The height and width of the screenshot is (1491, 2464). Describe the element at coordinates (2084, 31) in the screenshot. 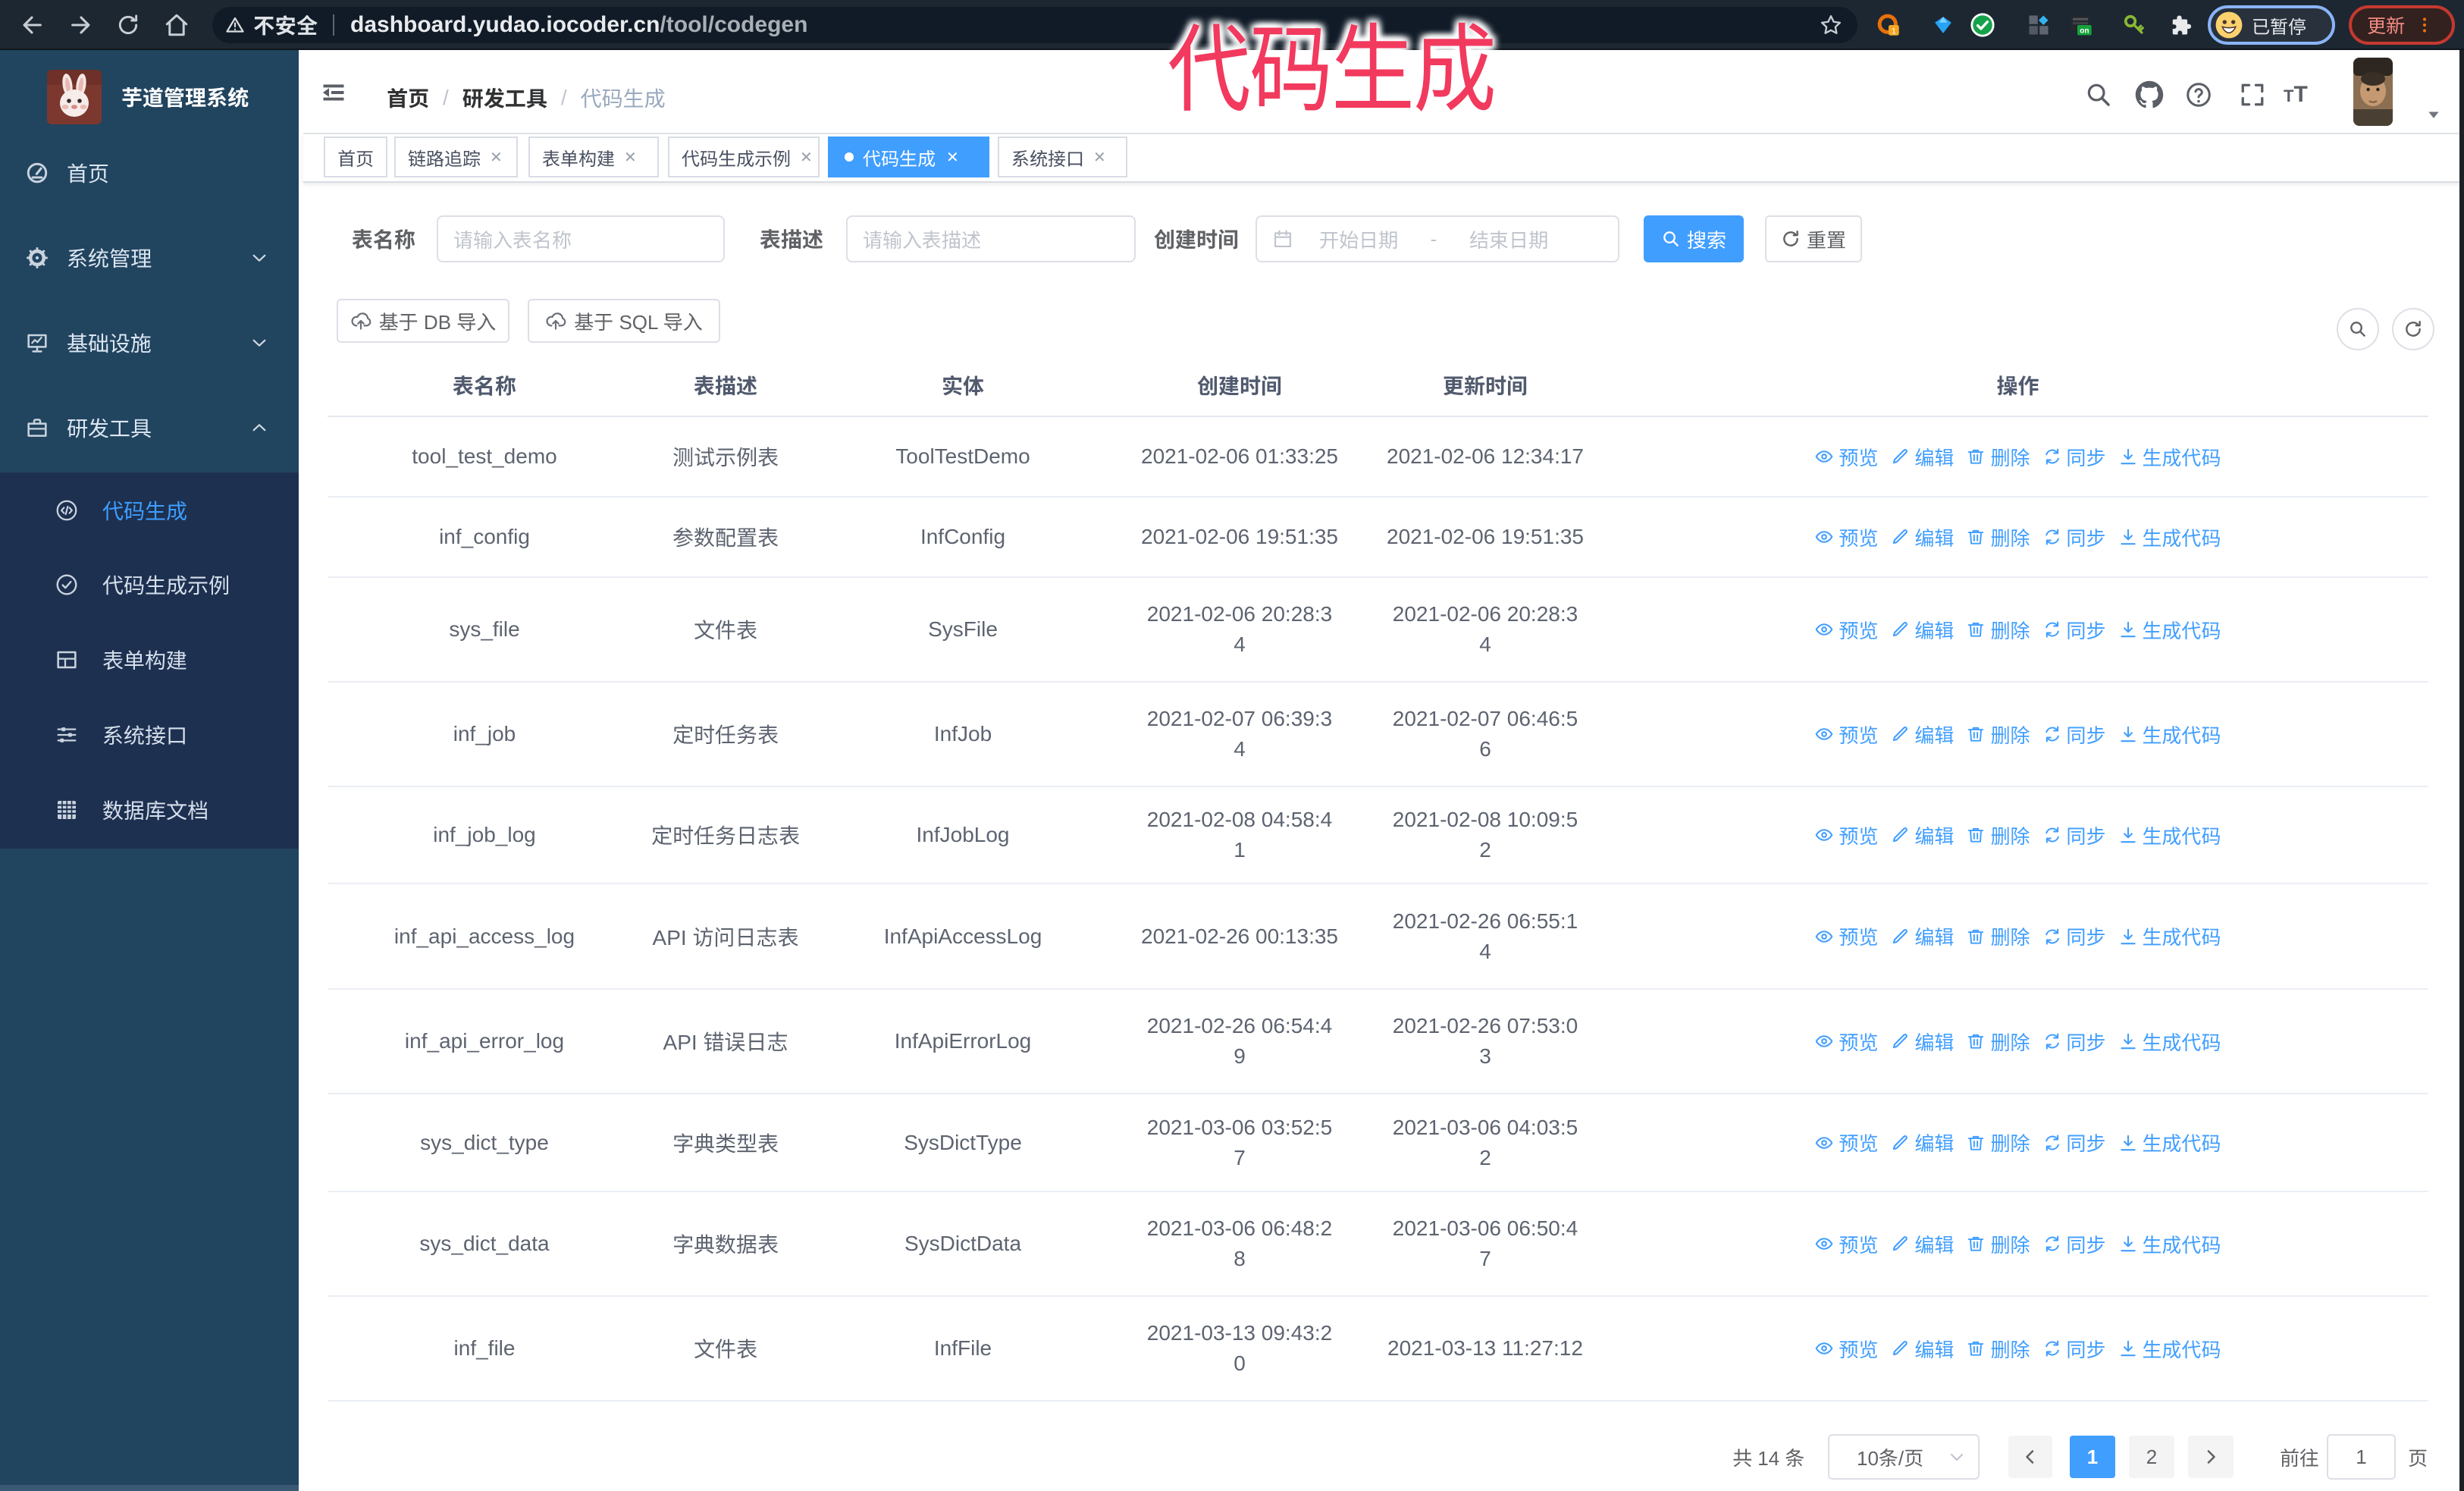

I see `svg-text: on` at that location.